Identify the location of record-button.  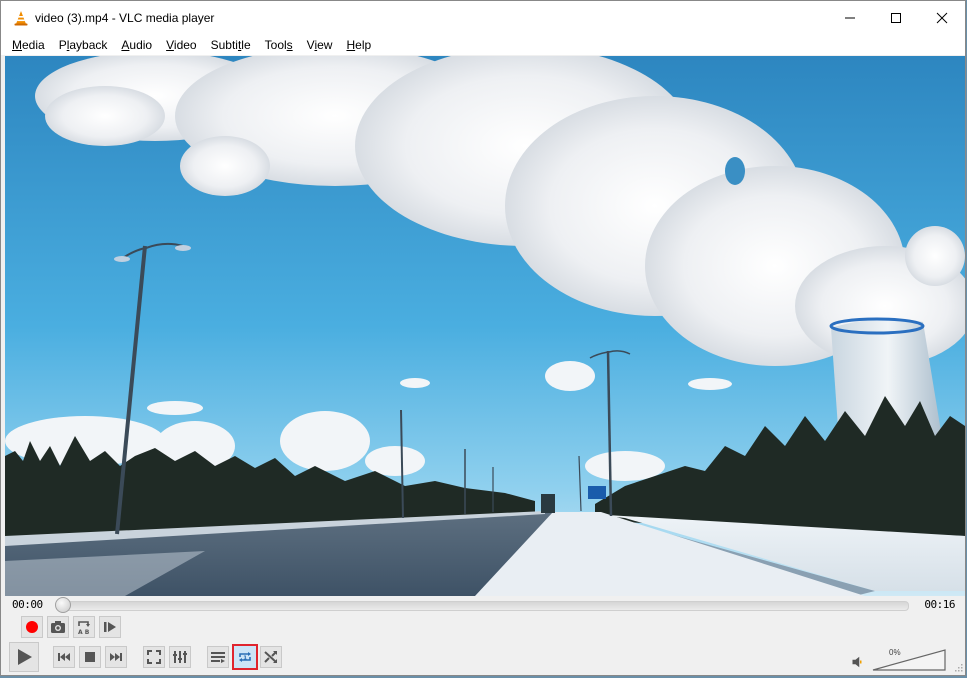
(32, 627).